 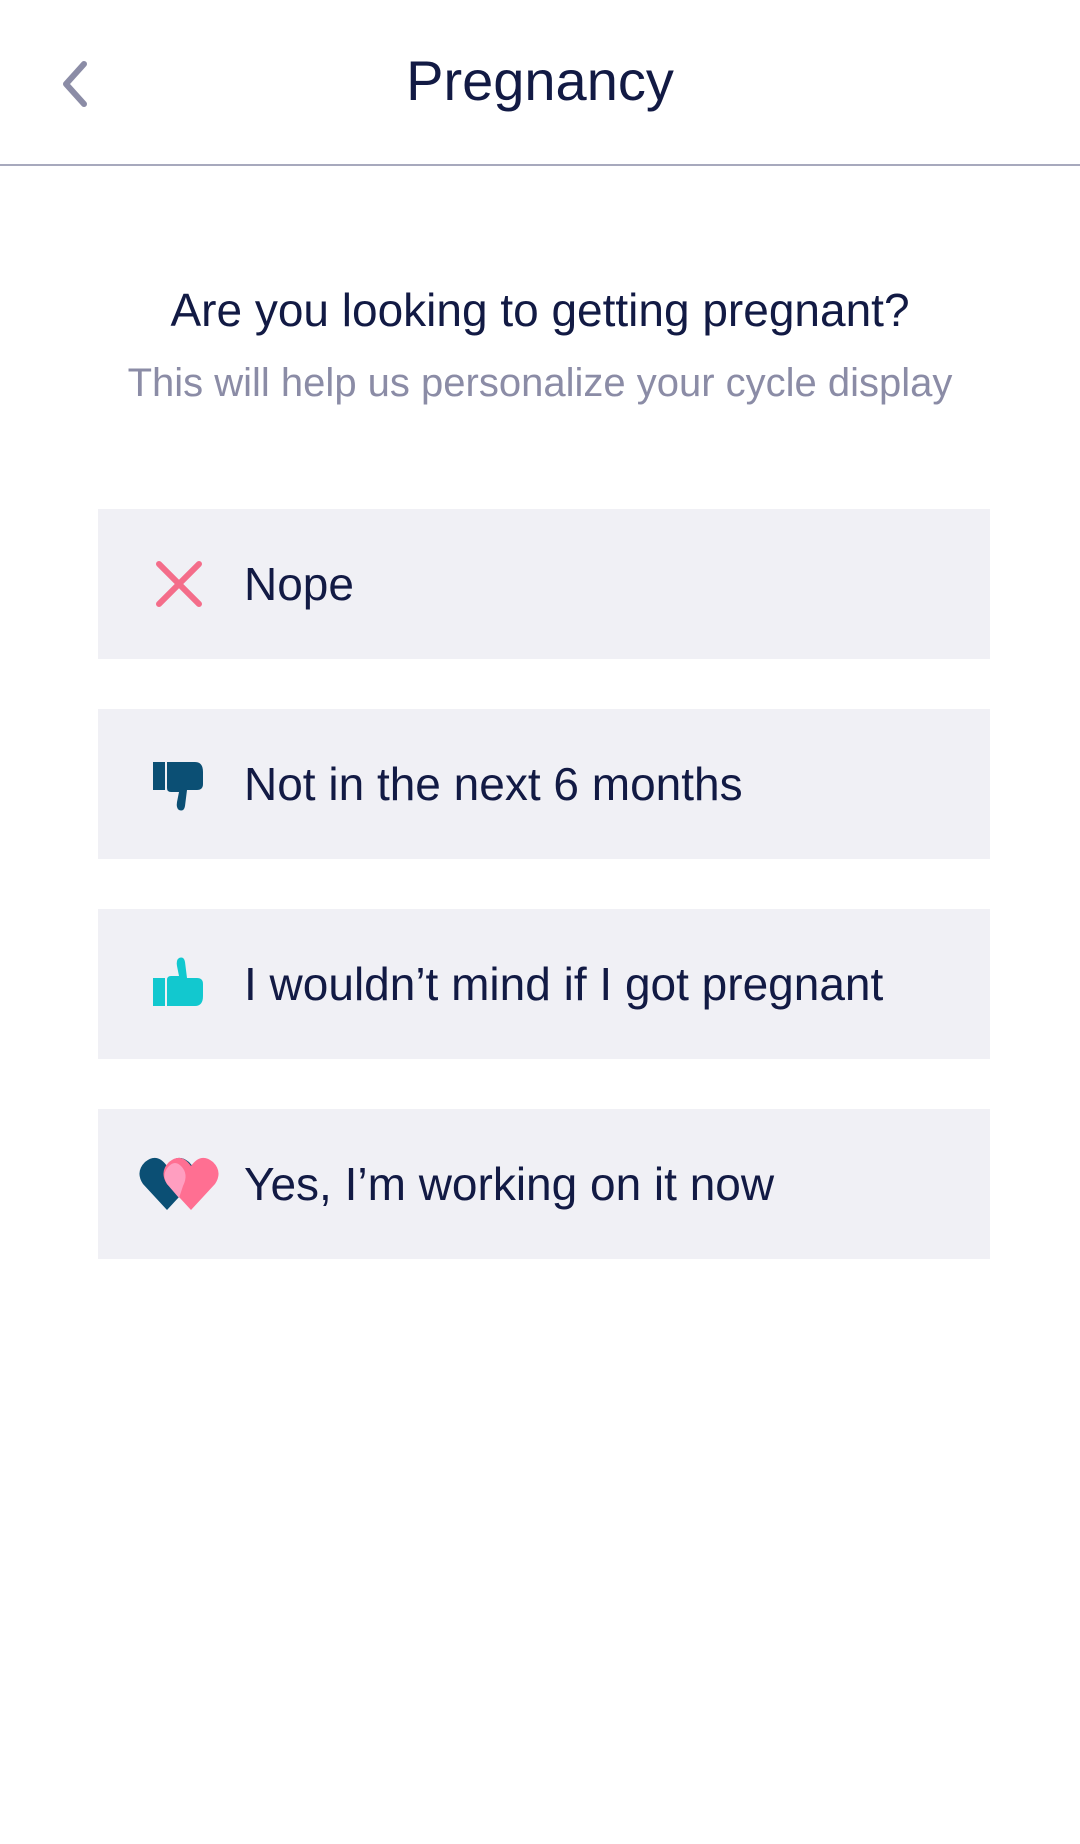 I want to click on option-label: I wouldn’t mind if I got pregnant, so click(x=564, y=984).